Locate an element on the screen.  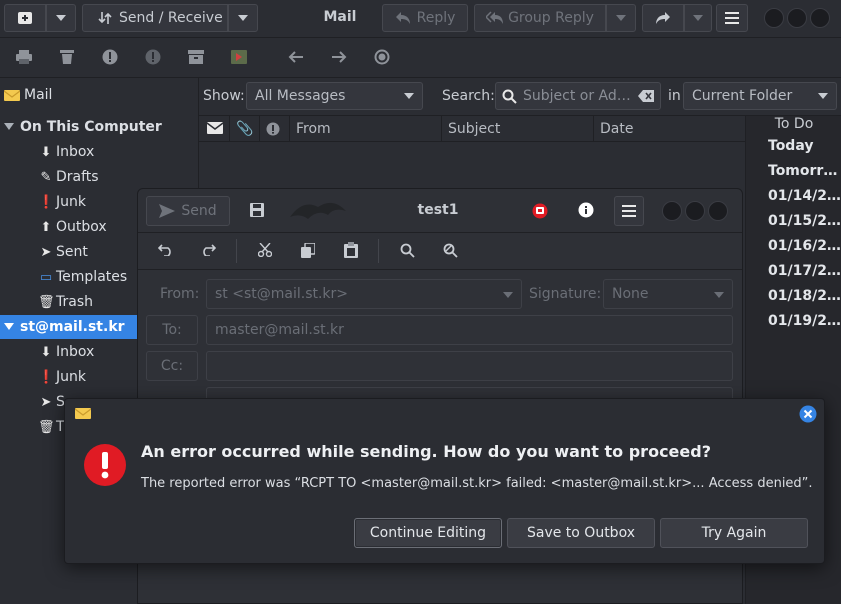
folder-inbox: ⬇ Inbox is located at coordinates (66, 152).